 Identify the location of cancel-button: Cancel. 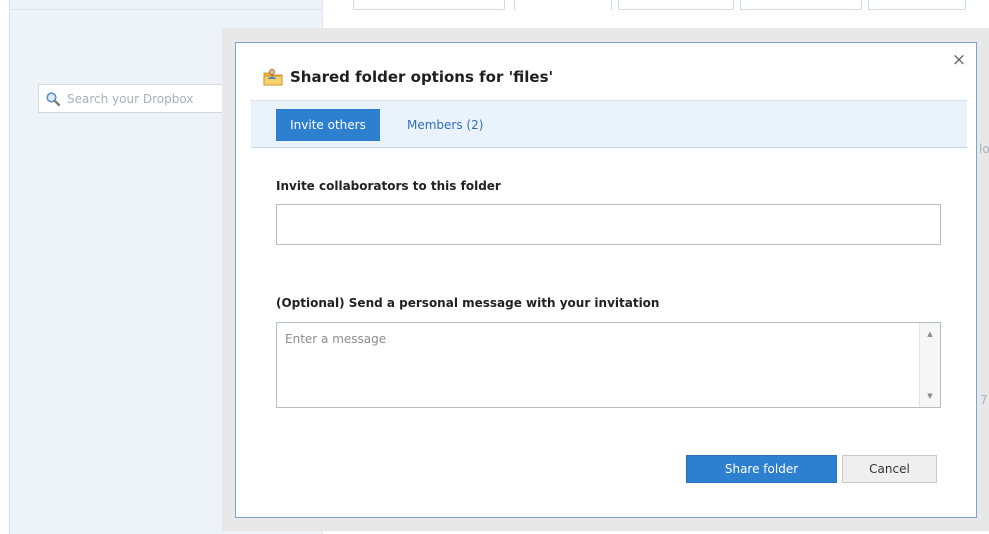
(889, 469).